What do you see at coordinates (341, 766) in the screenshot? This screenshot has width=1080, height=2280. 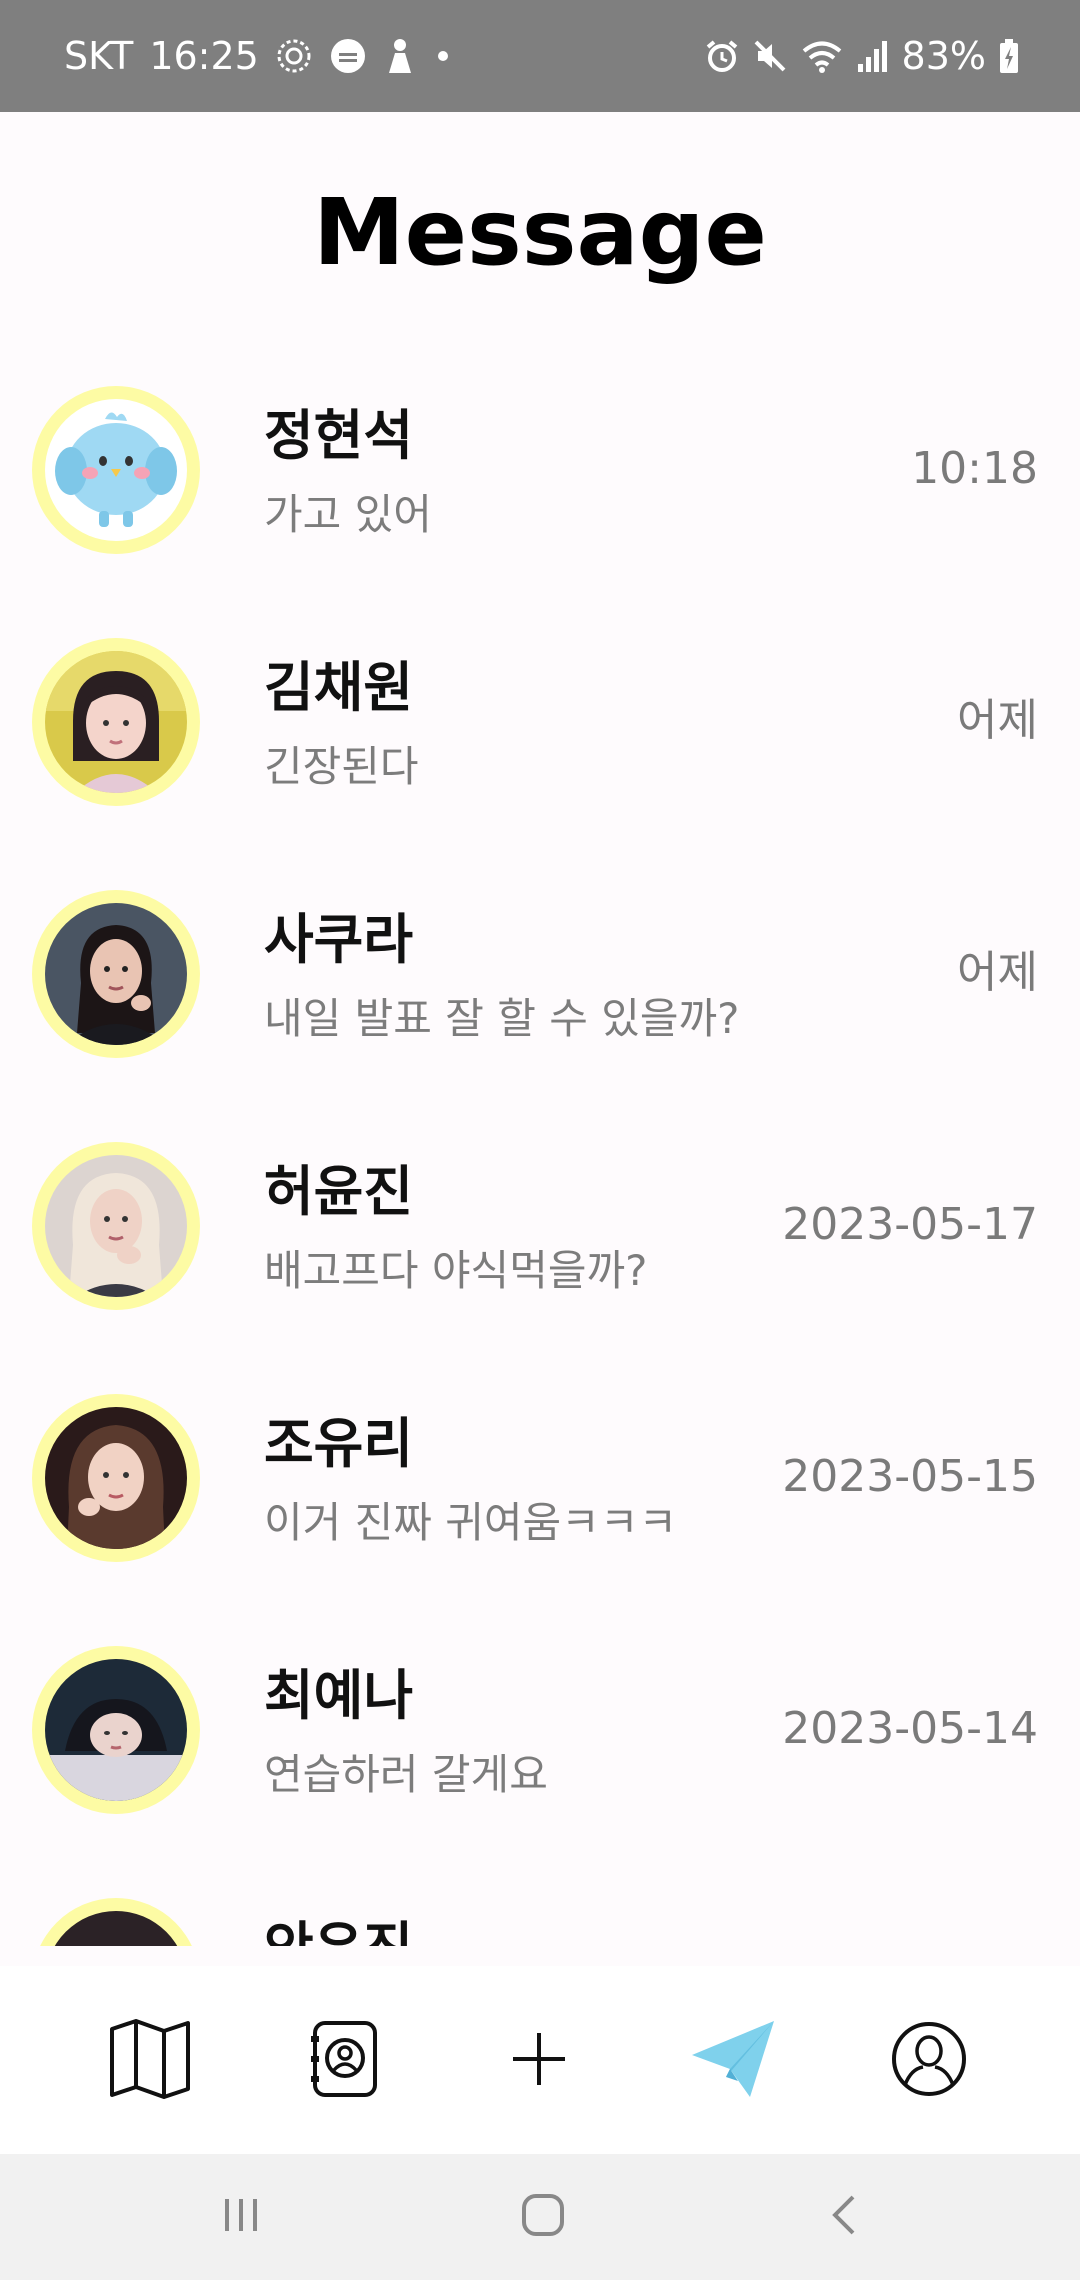 I see `message-preview: 긴장된다` at bounding box center [341, 766].